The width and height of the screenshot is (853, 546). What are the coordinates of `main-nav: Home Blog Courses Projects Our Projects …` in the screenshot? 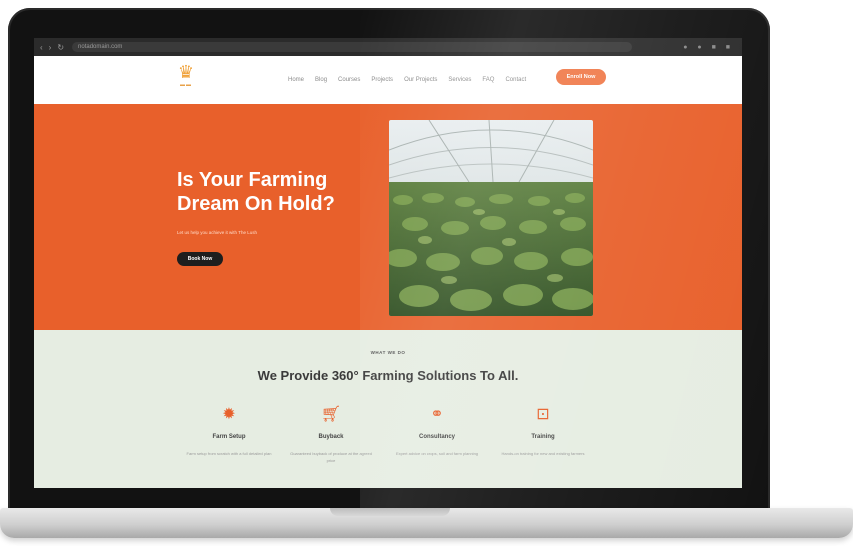 It's located at (407, 80).